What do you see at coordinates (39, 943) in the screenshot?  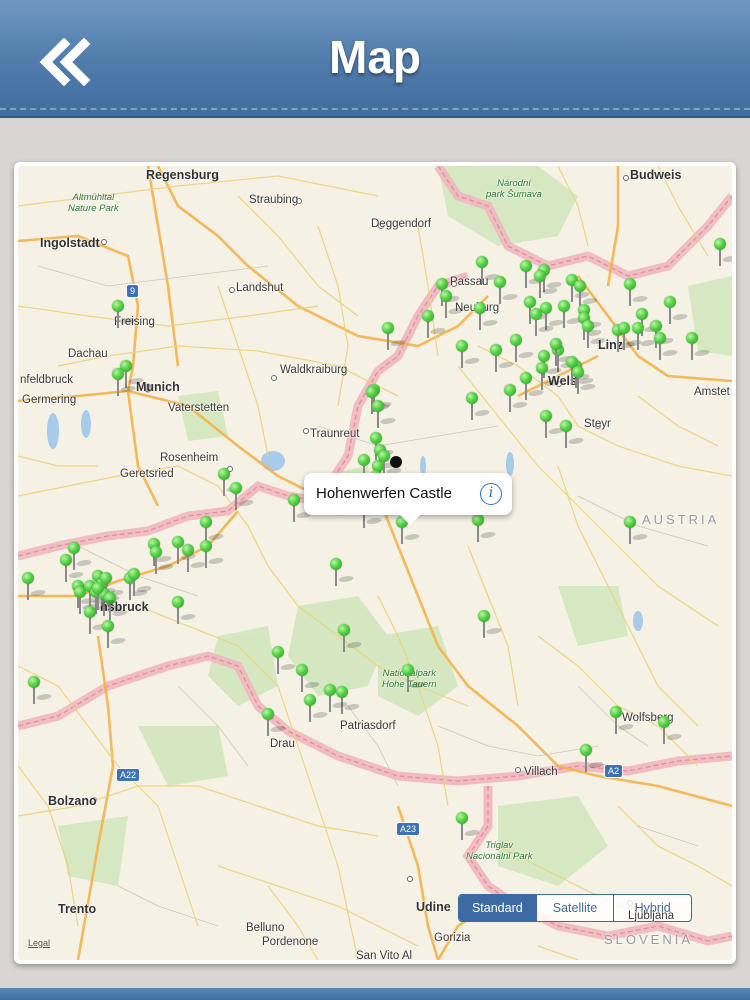 I see `legal-link: Legal` at bounding box center [39, 943].